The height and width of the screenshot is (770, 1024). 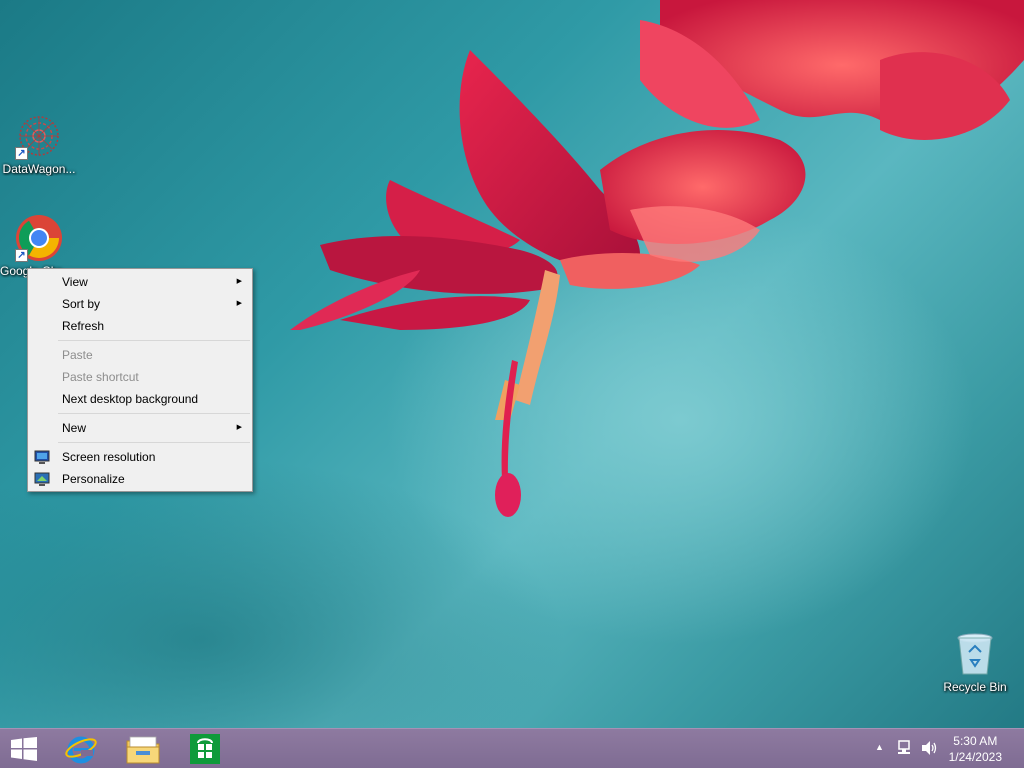 What do you see at coordinates (74, 428) in the screenshot?
I see `menu-item-label: New` at bounding box center [74, 428].